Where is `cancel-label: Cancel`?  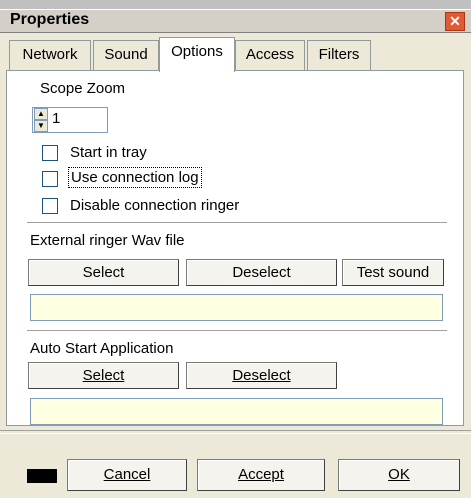
cancel-label: Cancel is located at coordinates (127, 474).